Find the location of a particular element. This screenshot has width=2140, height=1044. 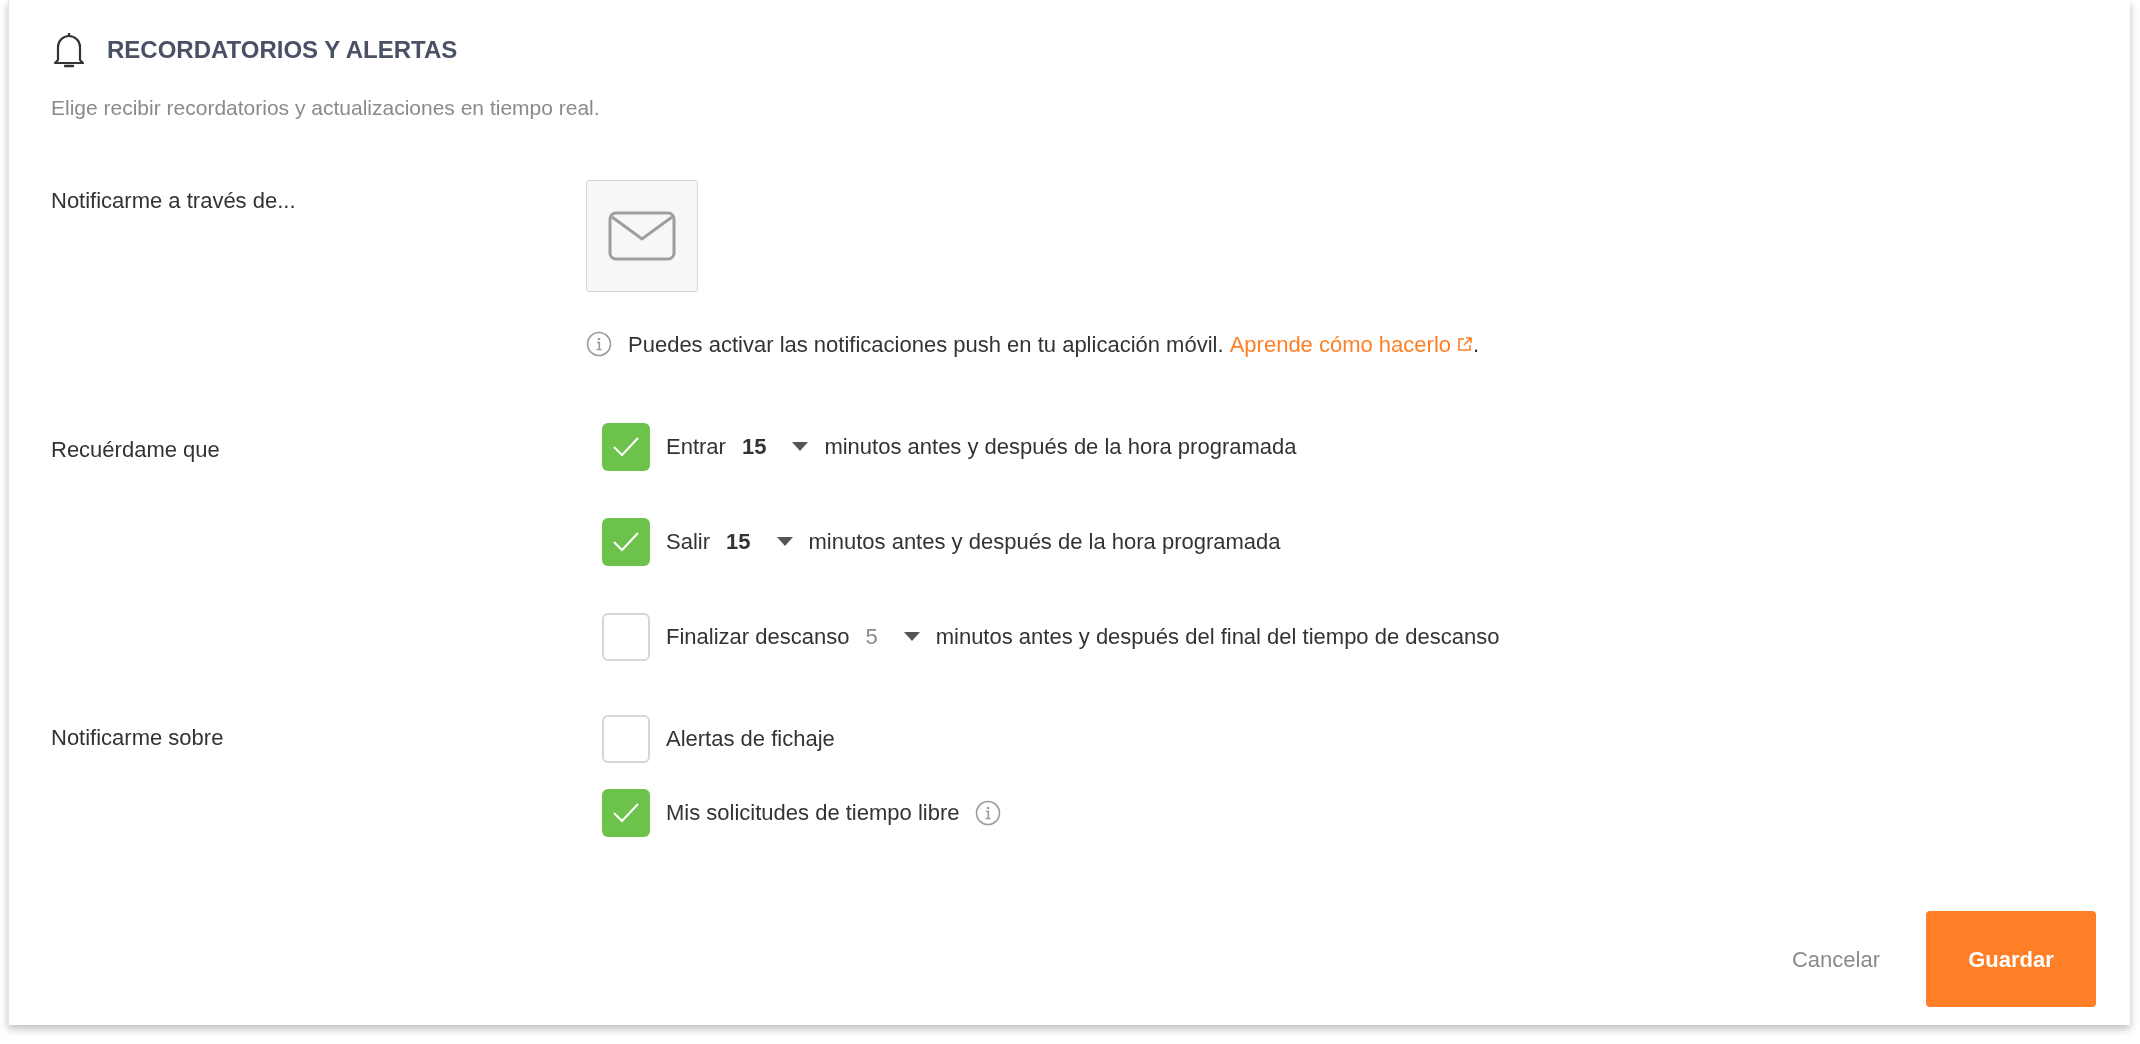

section-subtitle: Elige recibir recordatorios y actualizaciones en tiempo real. is located at coordinates (326, 108).